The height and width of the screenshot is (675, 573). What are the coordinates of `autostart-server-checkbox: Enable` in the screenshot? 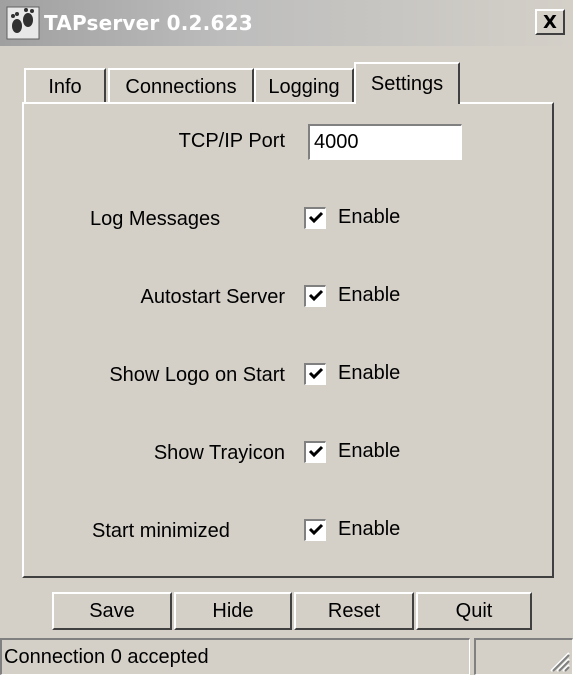 It's located at (352, 295).